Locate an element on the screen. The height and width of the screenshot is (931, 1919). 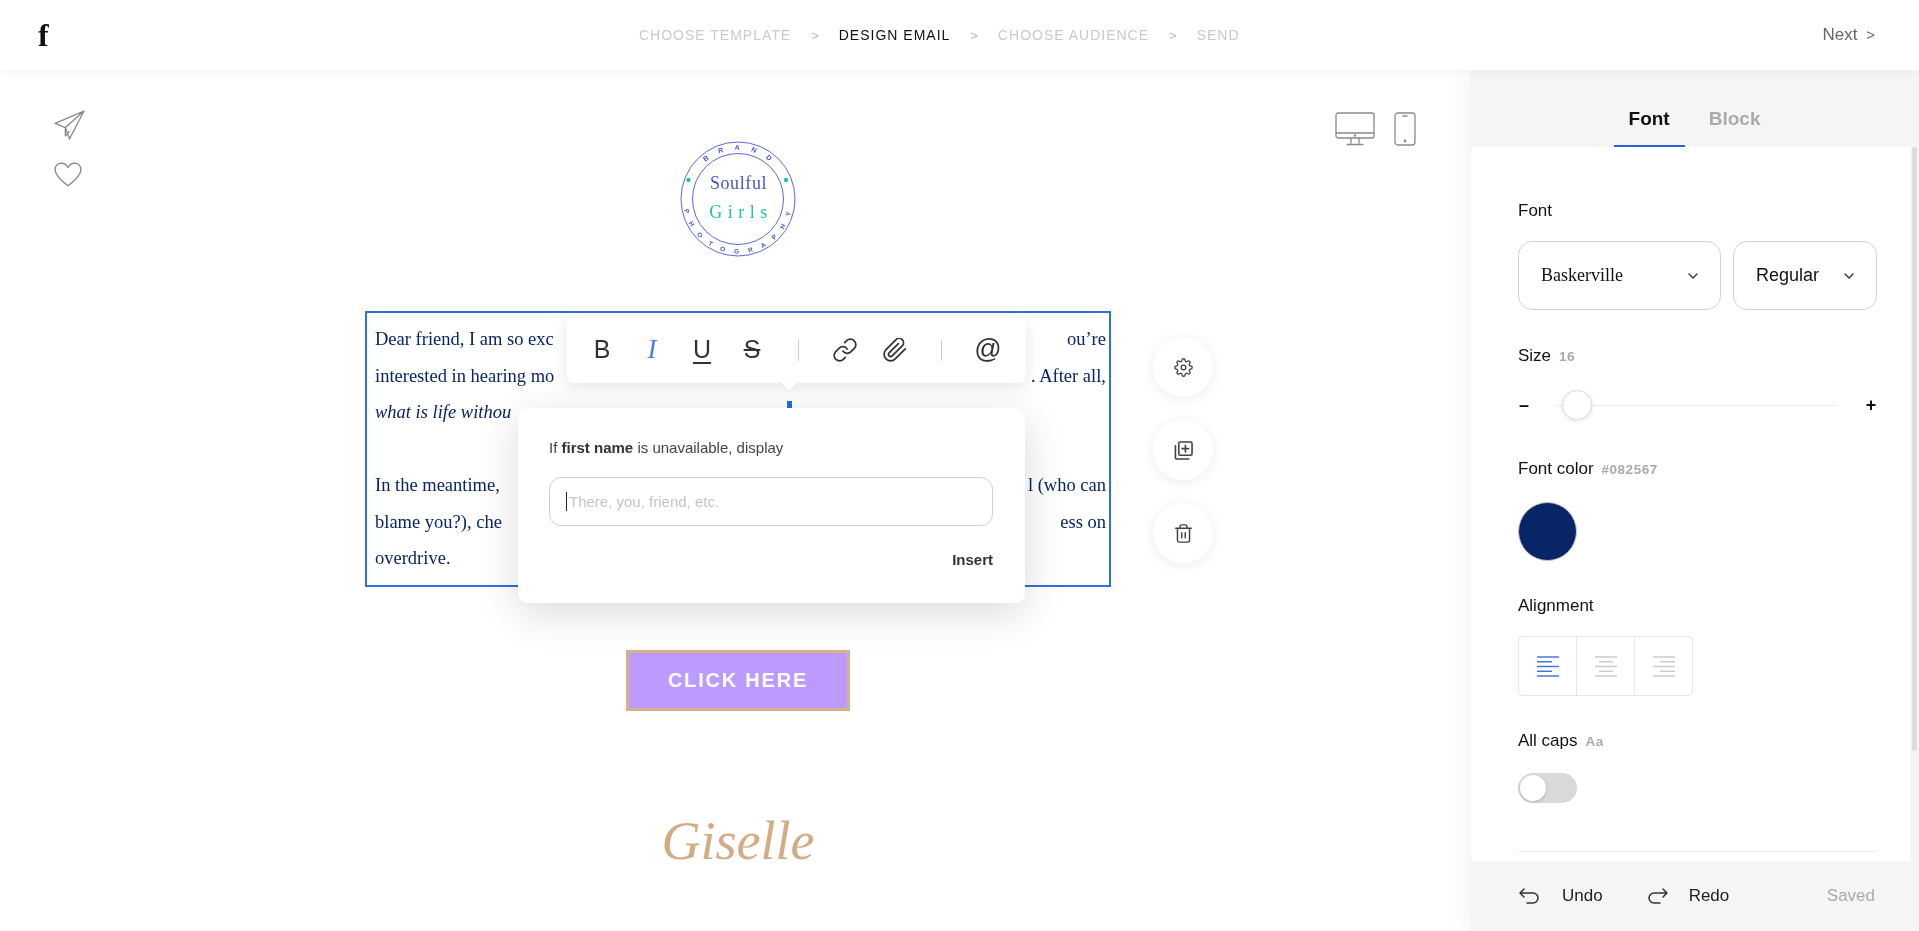
caps-hint: Aa is located at coordinates (1594, 742).